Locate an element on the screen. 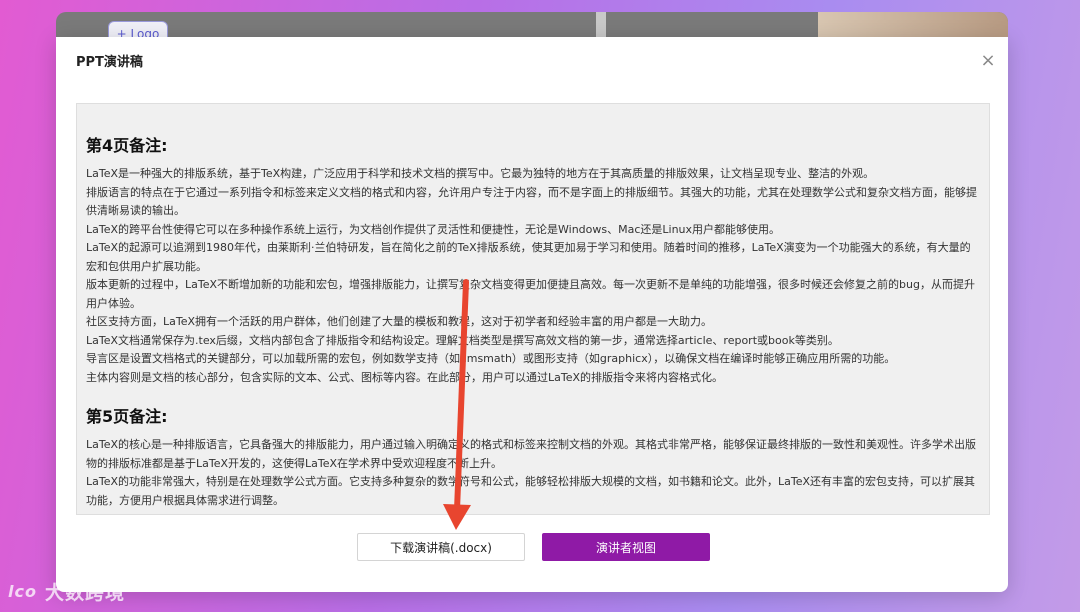 Image resolution: width=1080 pixels, height=612 pixels. watermark-text: 大数跨境 is located at coordinates (84, 593).